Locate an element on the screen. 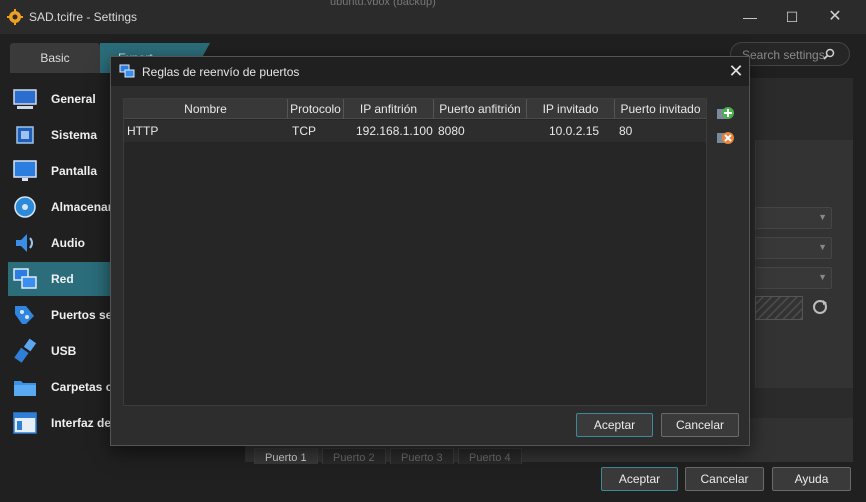 The image size is (866, 502). adapter-options-panel is located at coordinates (804, 264).